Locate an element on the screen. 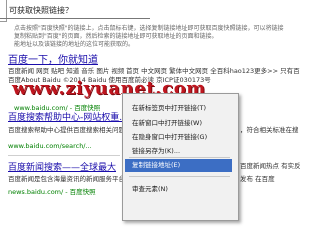 The image size is (320, 240). result-3-url: news.baidu.com/ - 百度快照 is located at coordinates (52, 192).